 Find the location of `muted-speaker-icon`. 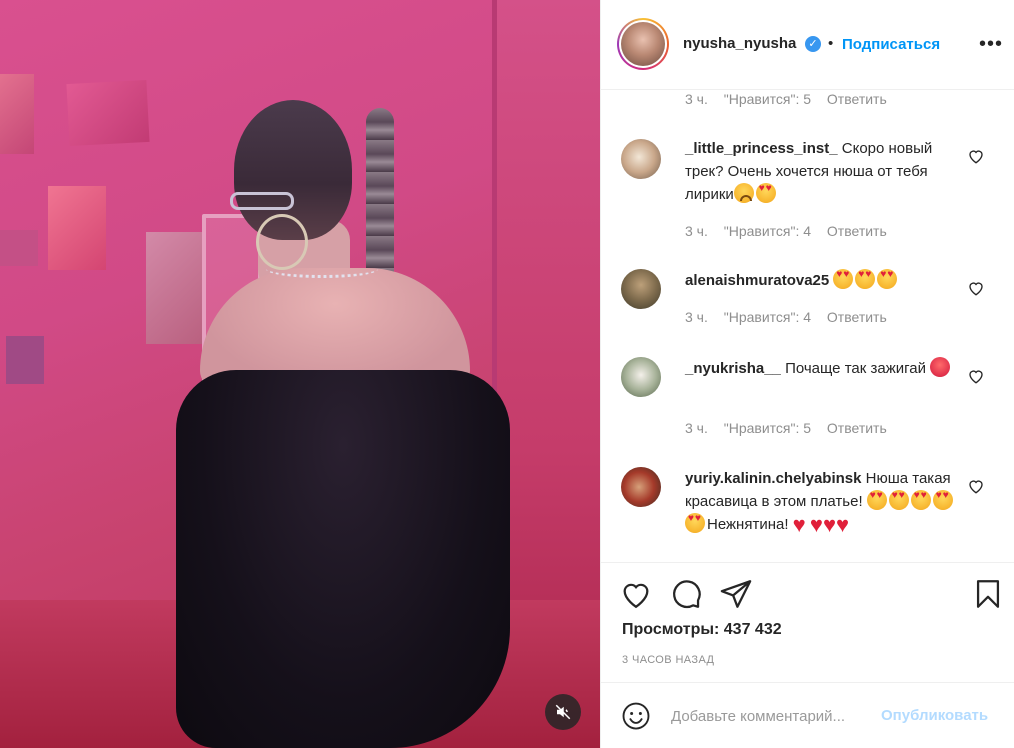

muted-speaker-icon is located at coordinates (563, 712).